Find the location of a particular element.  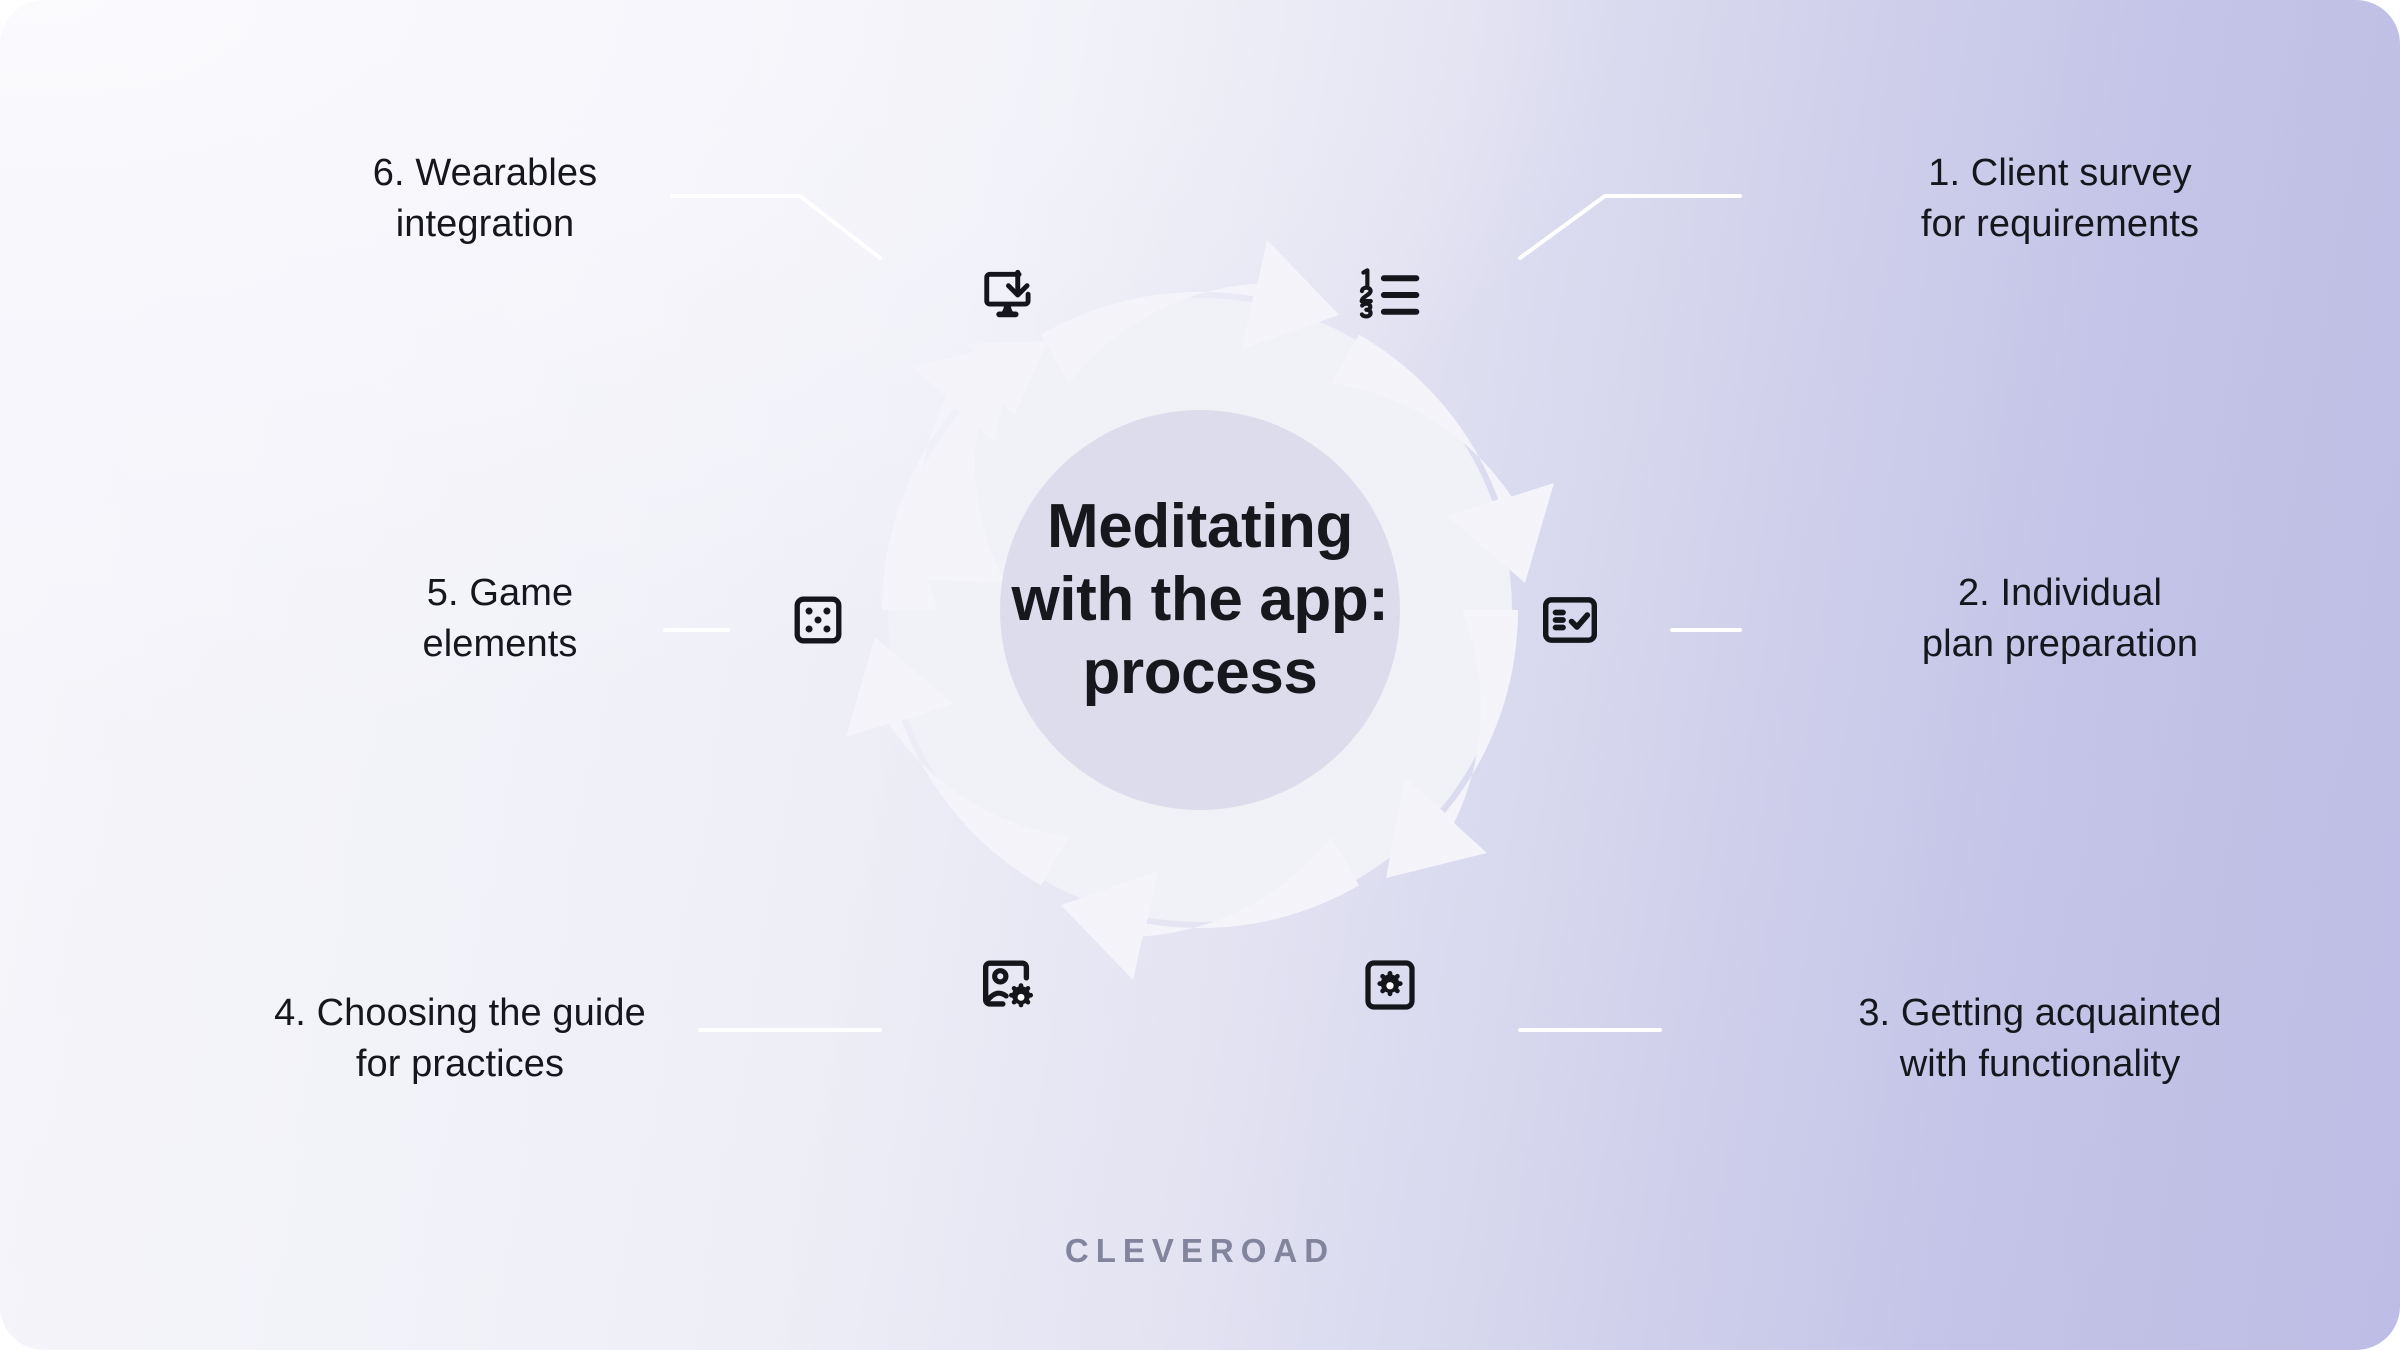

cleveroad-logo: CLEVEROAD is located at coordinates (1200, 1250).